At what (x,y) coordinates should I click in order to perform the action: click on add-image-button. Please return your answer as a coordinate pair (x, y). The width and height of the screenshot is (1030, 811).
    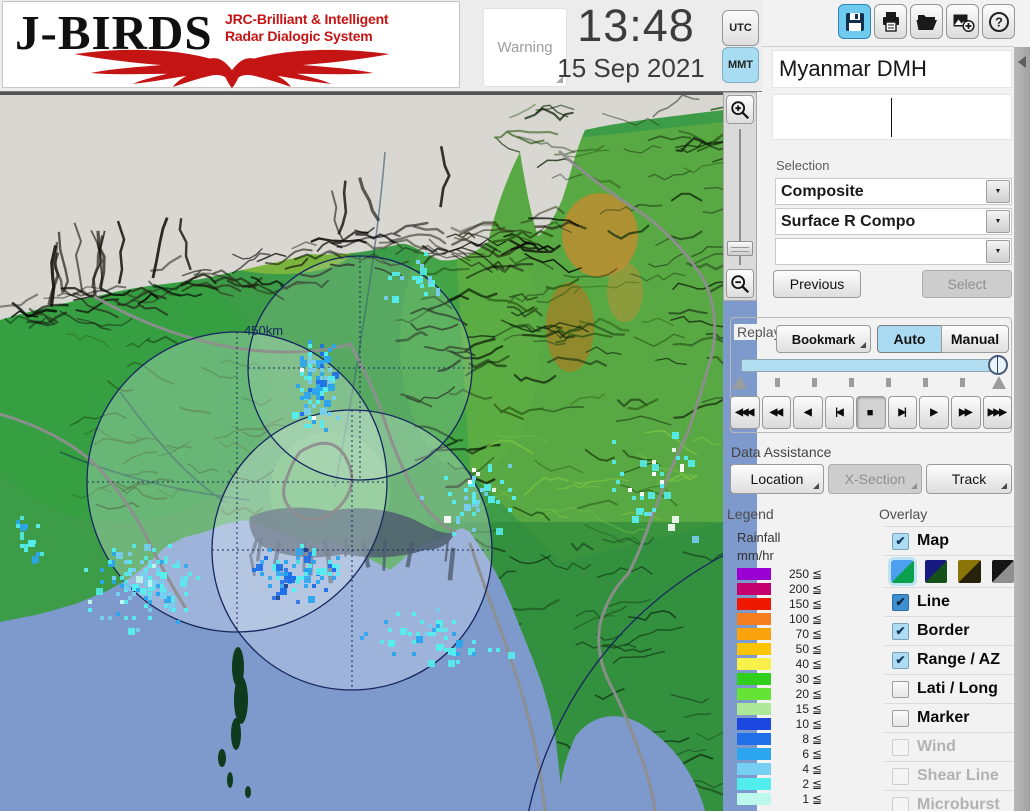
    Looking at the image, I should click on (962, 21).